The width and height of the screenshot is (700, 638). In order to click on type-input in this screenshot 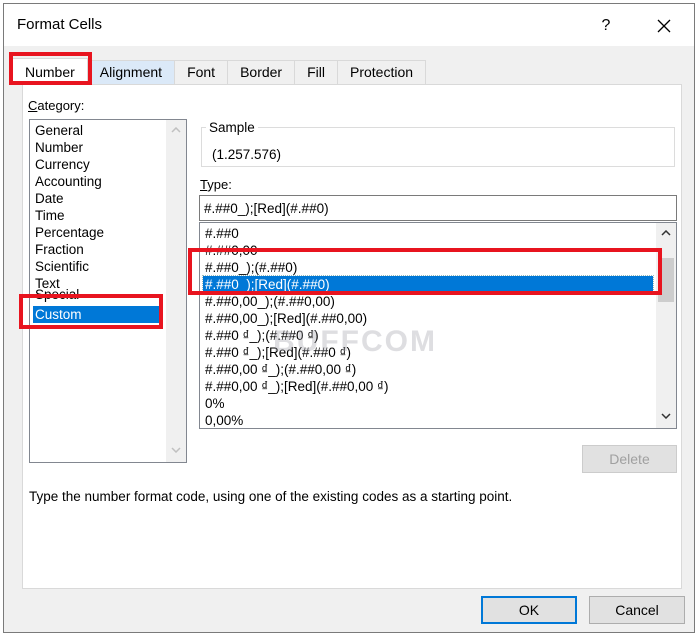, I will do `click(438, 208)`.